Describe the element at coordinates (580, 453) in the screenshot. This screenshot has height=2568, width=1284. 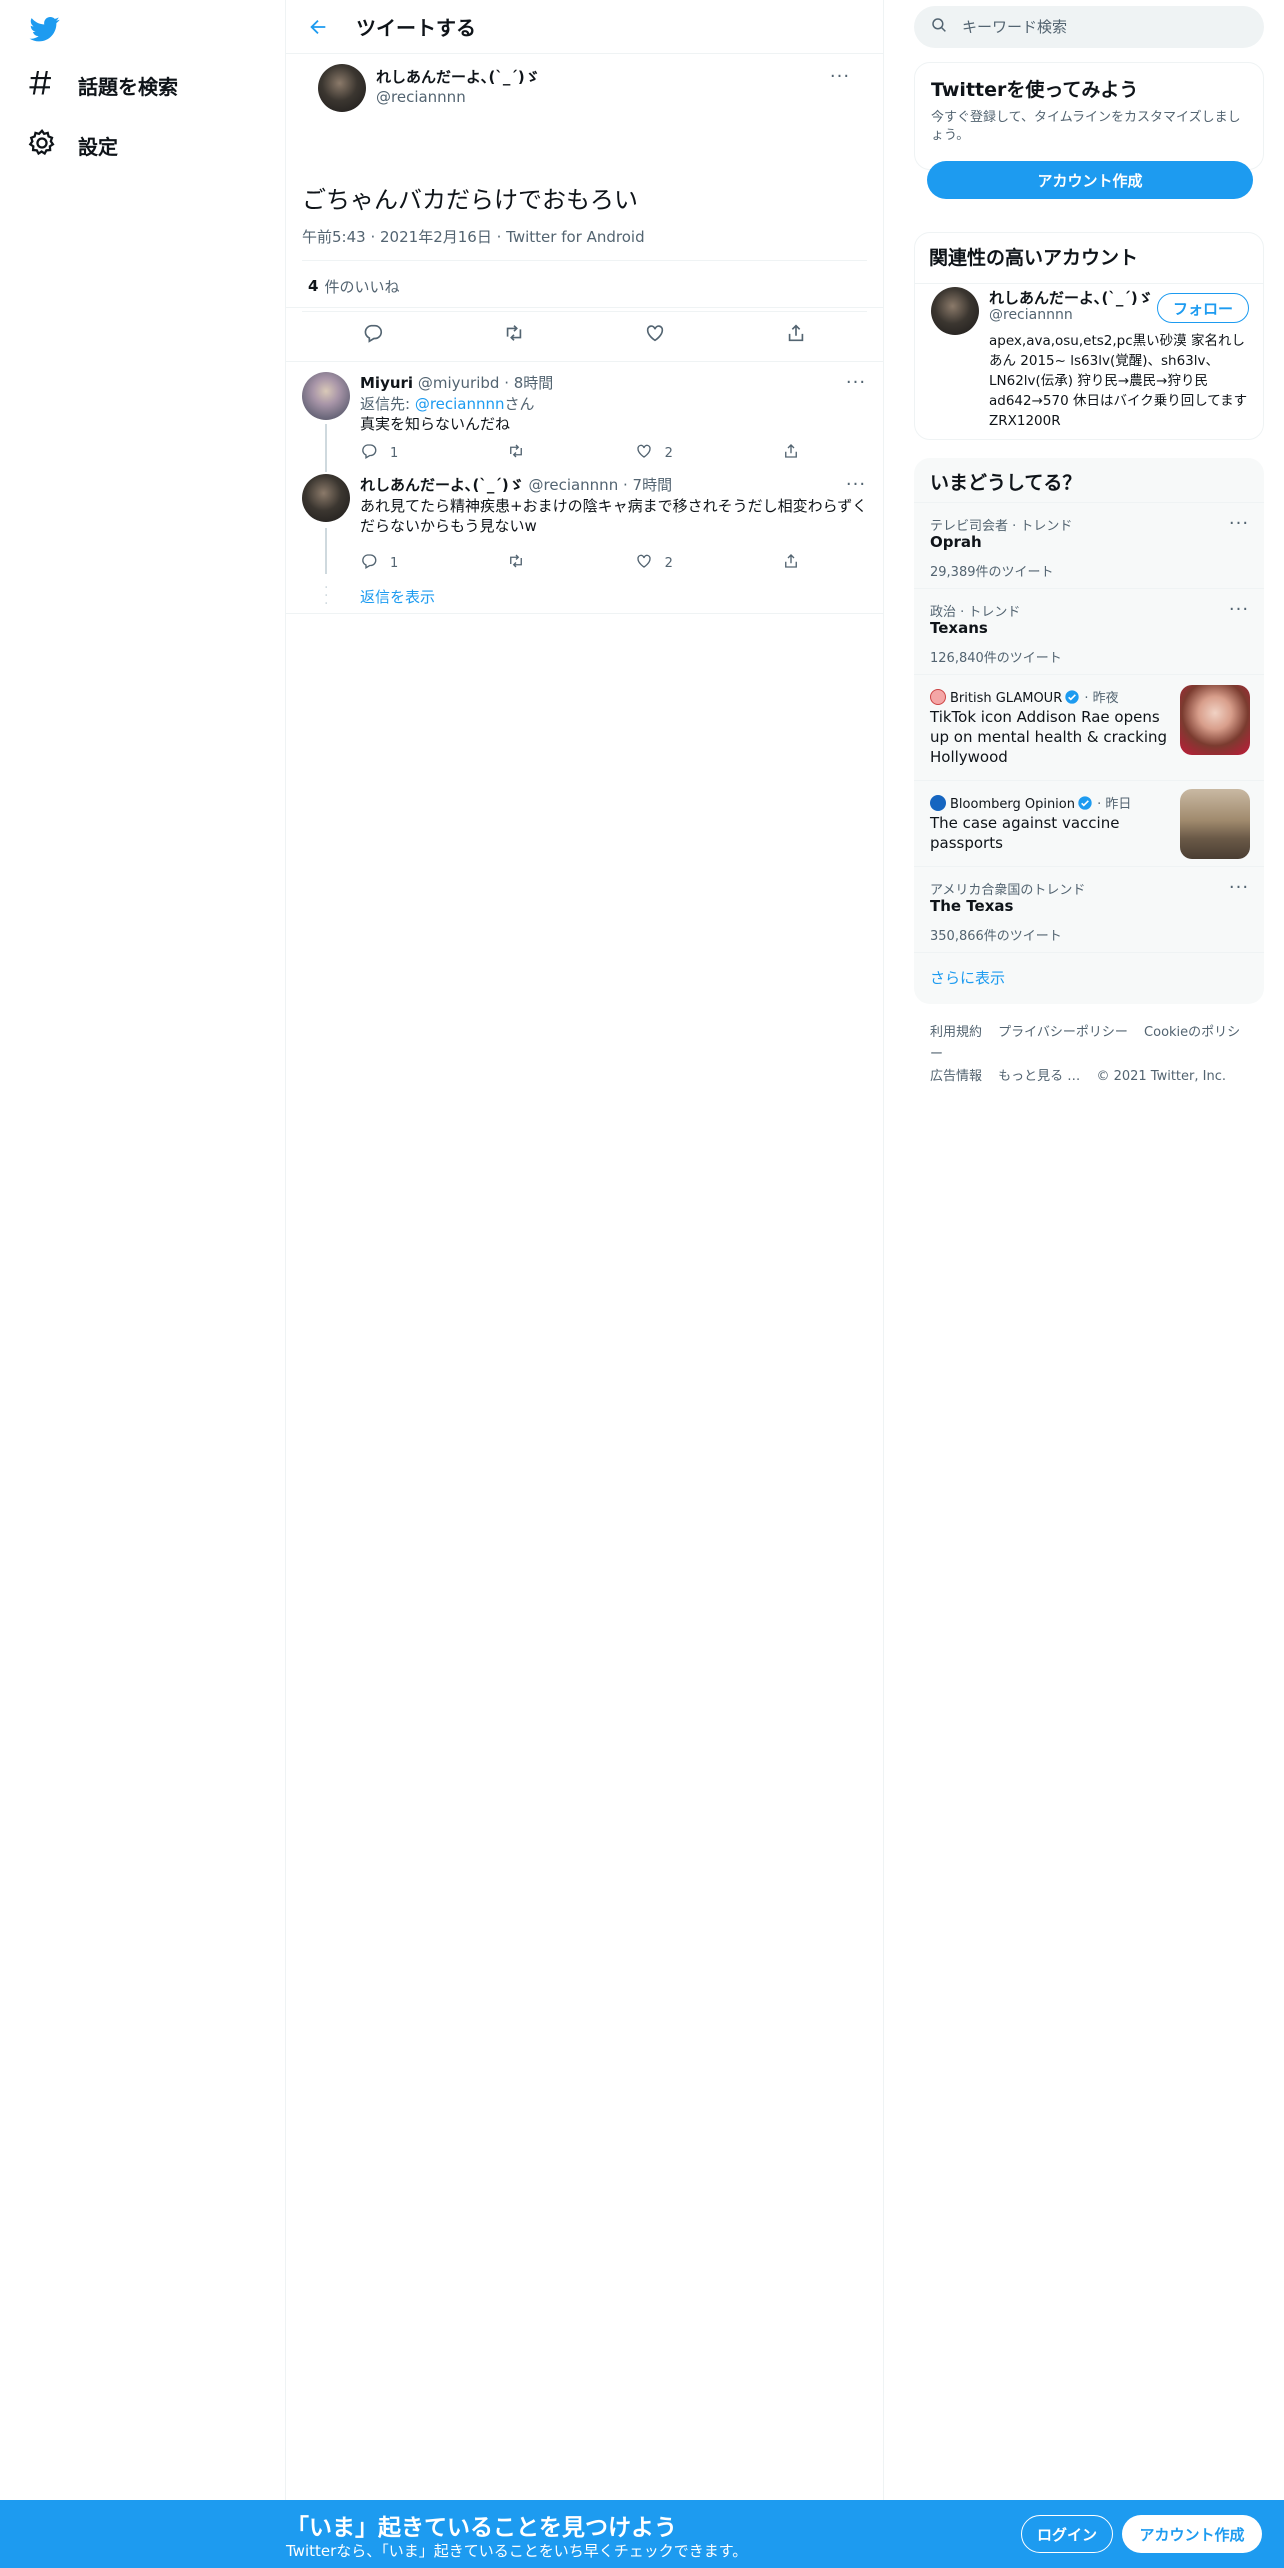
I see `reply-actions: 1 2` at that location.